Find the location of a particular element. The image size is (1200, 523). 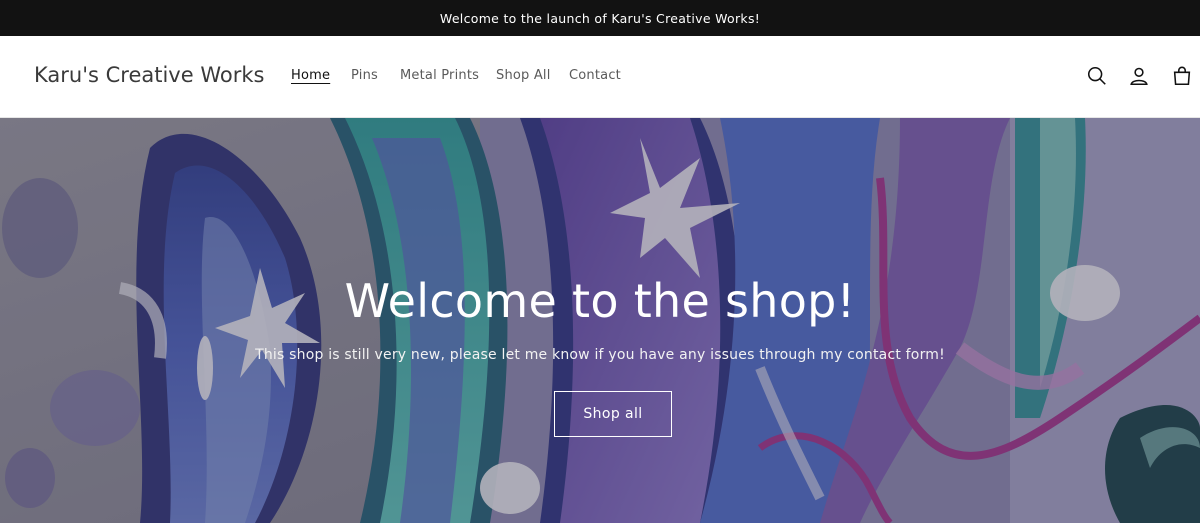

nav-item-pins: Pins is located at coordinates (364, 75).